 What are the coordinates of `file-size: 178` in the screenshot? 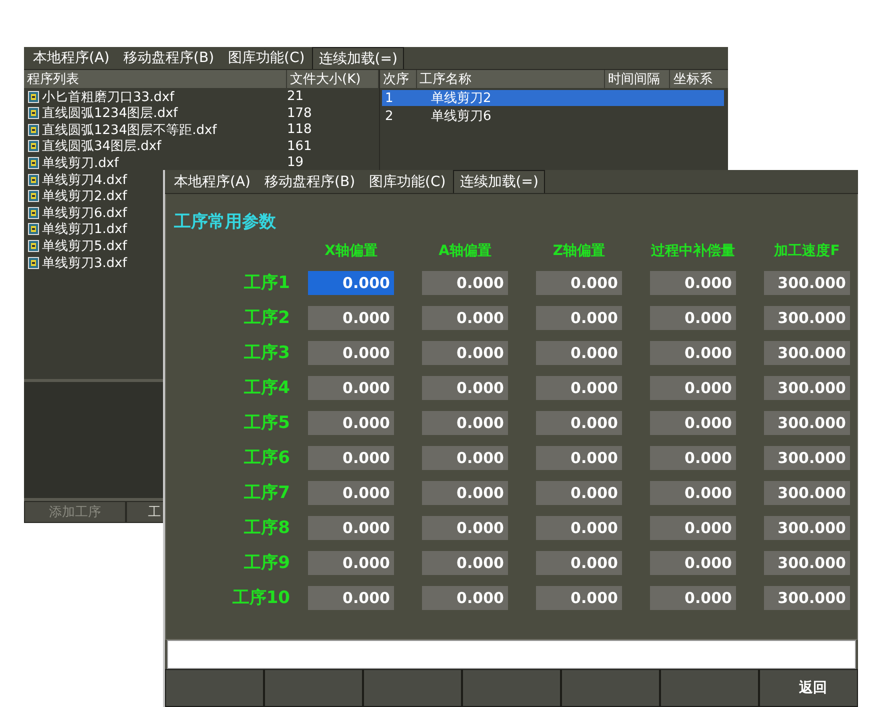 It's located at (299, 113).